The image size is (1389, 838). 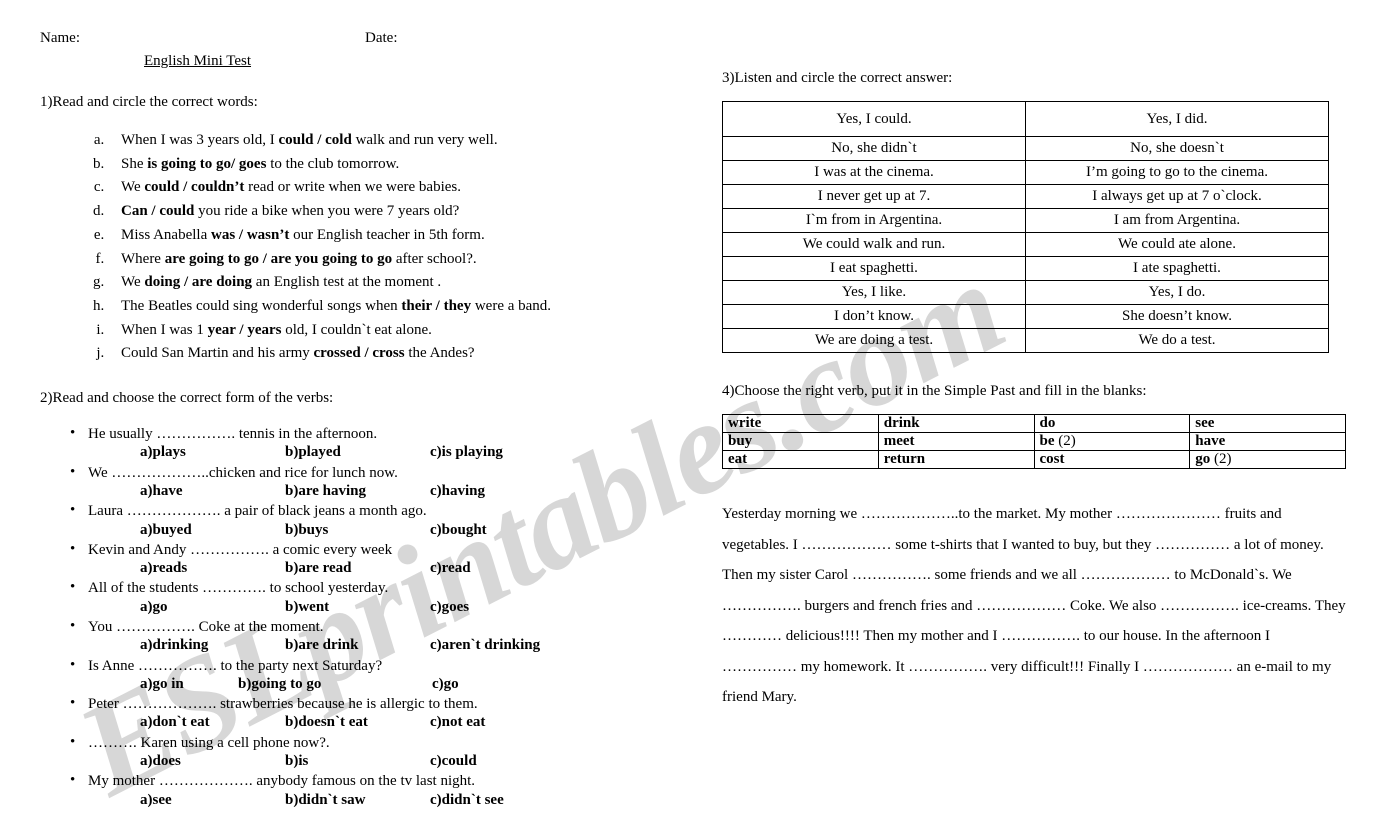 I want to click on option-c: c)having, so click(x=457, y=491).